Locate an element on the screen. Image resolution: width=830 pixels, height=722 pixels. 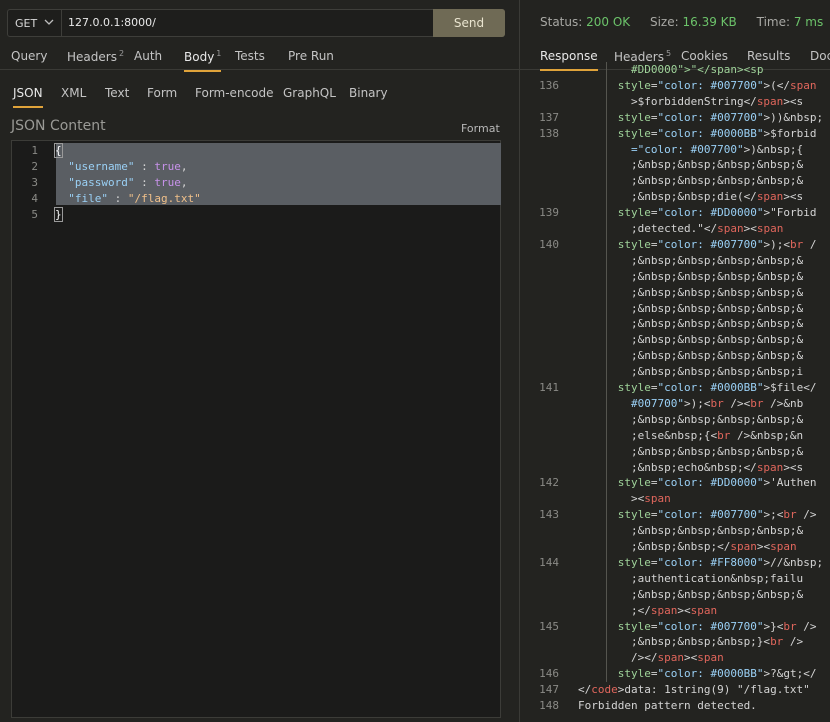
tab-label: Results is located at coordinates (769, 56).